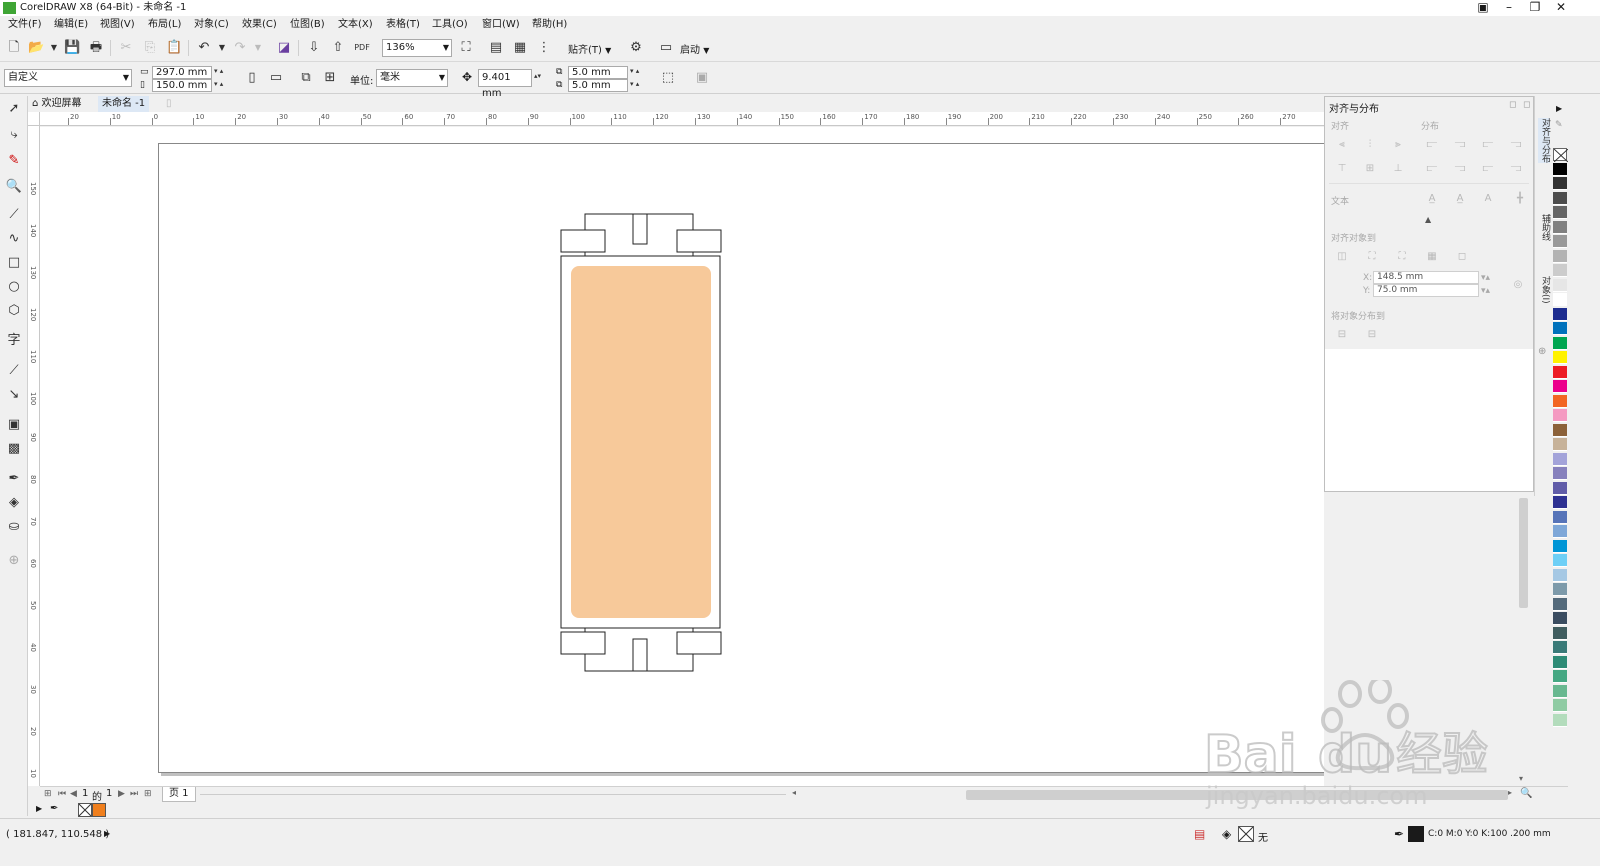  I want to click on align-to-grid-icon: ▦, so click(1432, 257).